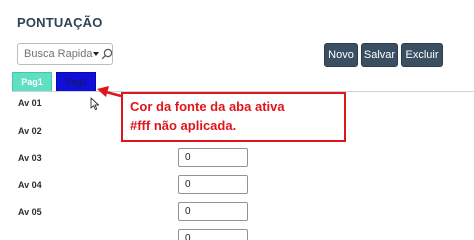 The height and width of the screenshot is (240, 474). What do you see at coordinates (96, 54) in the screenshot?
I see `caret-down-icon` at bounding box center [96, 54].